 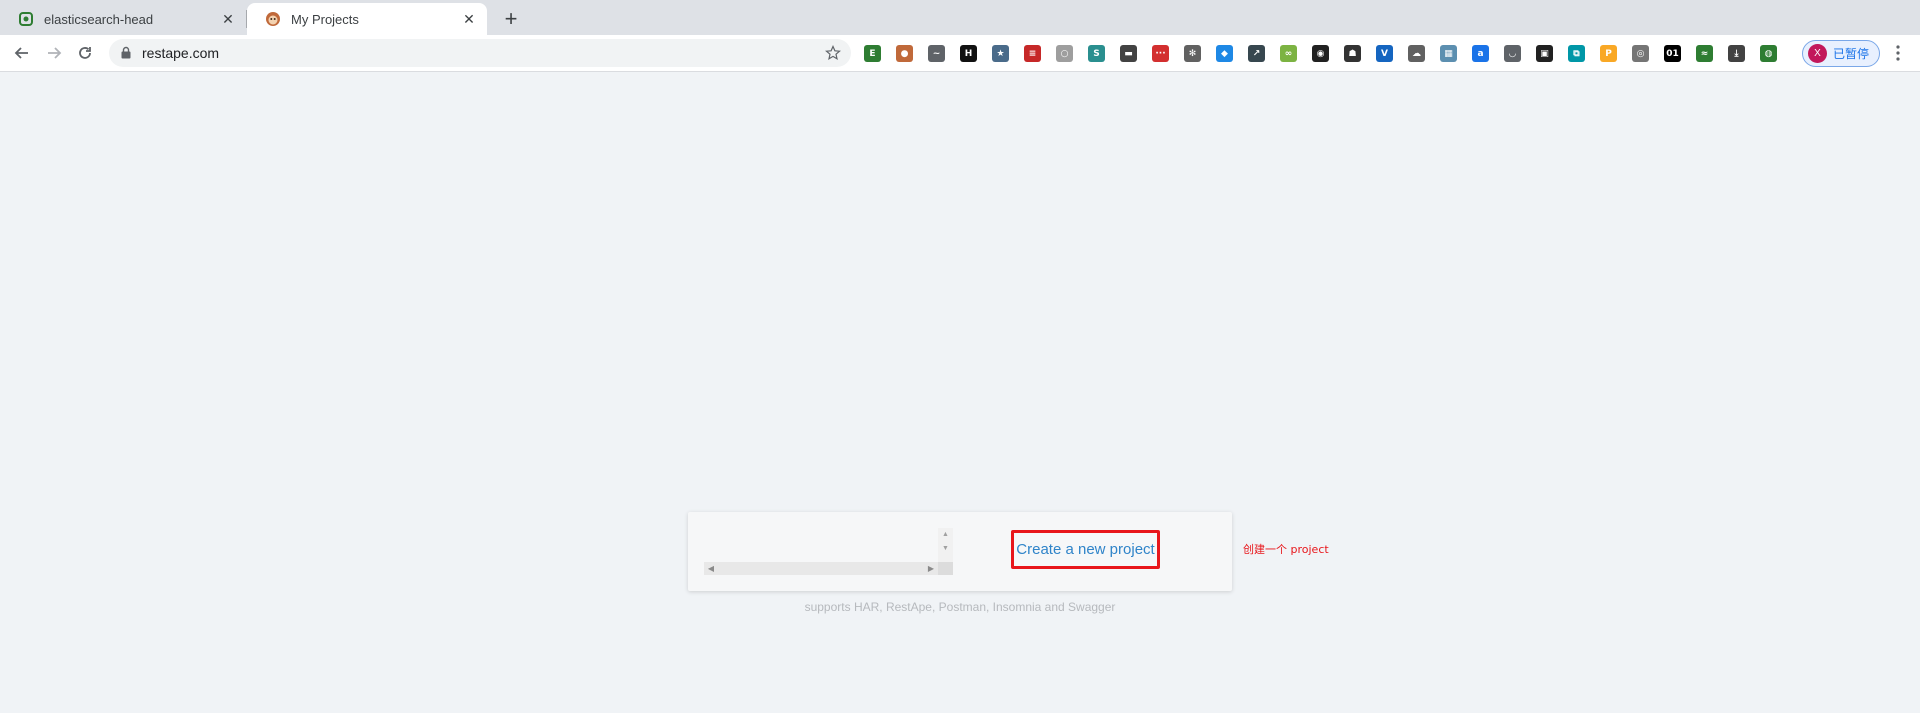 What do you see at coordinates (1096, 53) in the screenshot?
I see `s-icon: S` at bounding box center [1096, 53].